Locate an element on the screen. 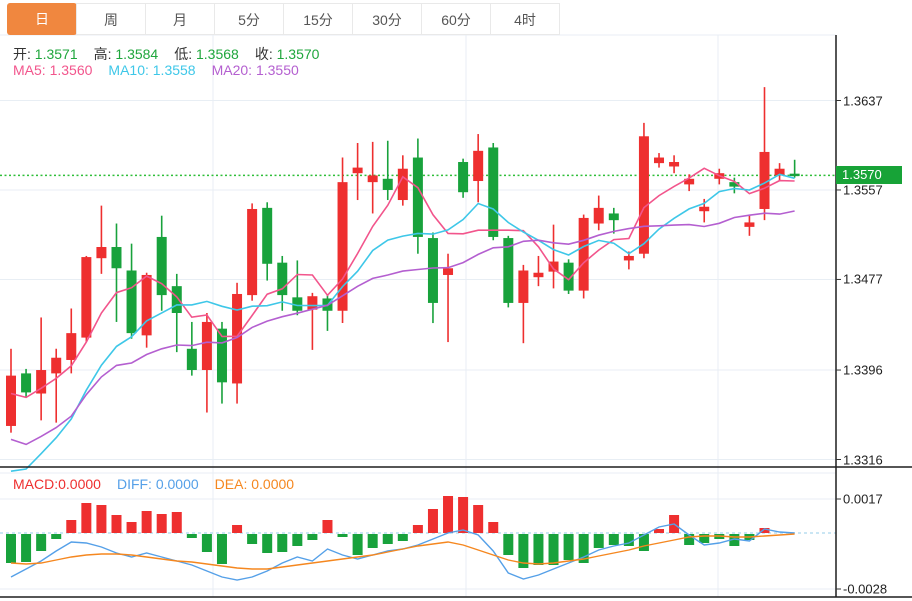 The width and height of the screenshot is (912, 601). open-value: 开: 1.3571 is located at coordinates (45, 54).